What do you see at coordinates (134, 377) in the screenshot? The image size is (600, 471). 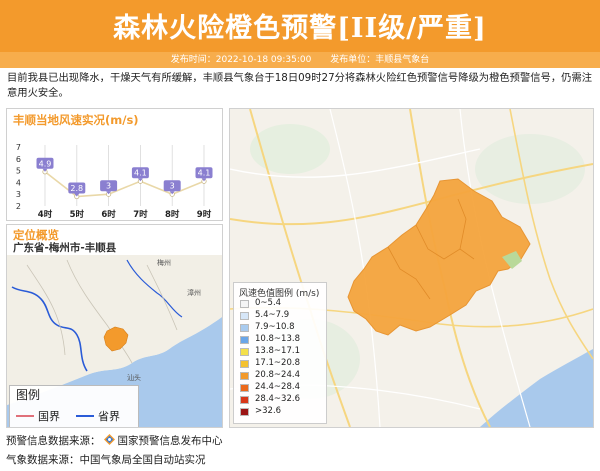 I see `map-label-city: 汕头` at bounding box center [134, 377].